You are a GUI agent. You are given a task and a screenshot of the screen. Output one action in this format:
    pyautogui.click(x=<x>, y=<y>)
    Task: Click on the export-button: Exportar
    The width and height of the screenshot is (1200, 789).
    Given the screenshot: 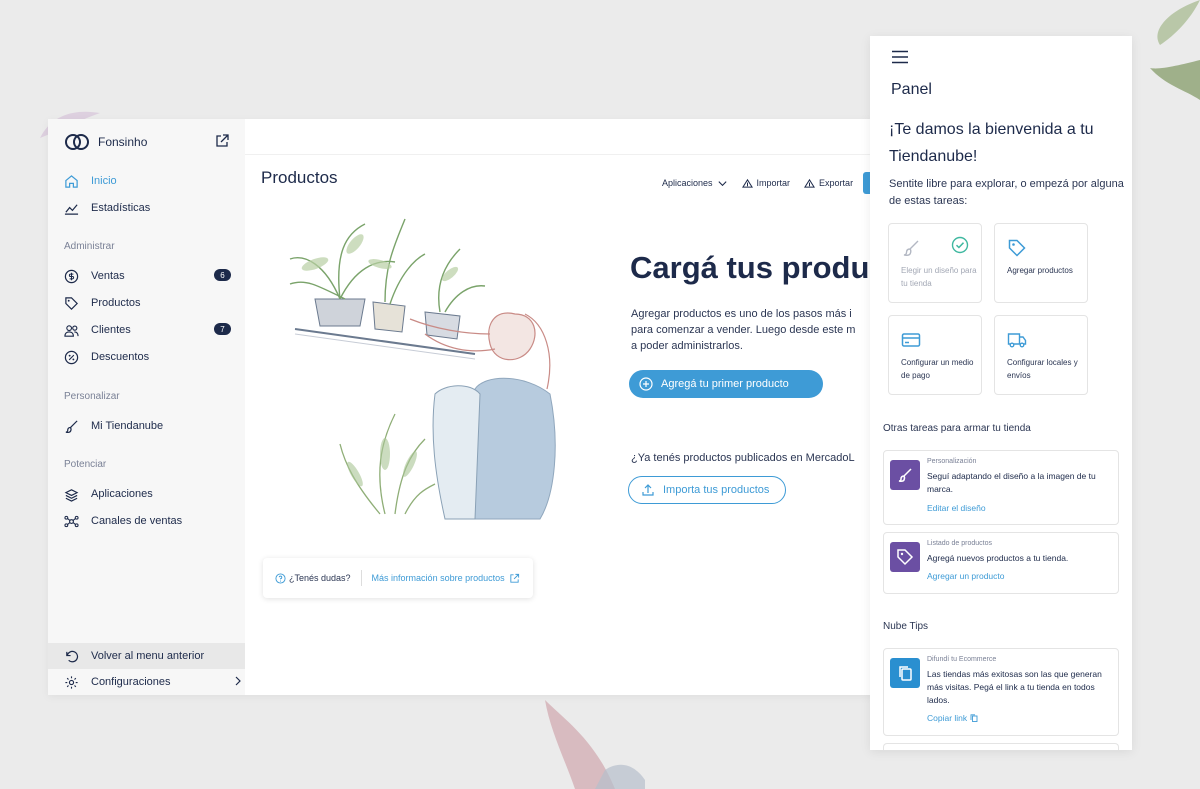 What is the action you would take?
    pyautogui.click(x=828, y=183)
    